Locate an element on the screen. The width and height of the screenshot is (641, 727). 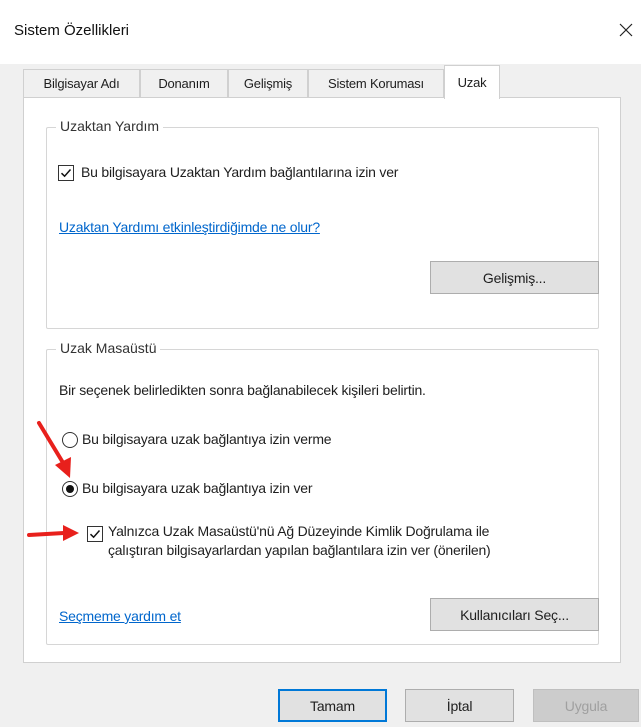
tab-label: Bilgisayar Adı is located at coordinates (81, 83).